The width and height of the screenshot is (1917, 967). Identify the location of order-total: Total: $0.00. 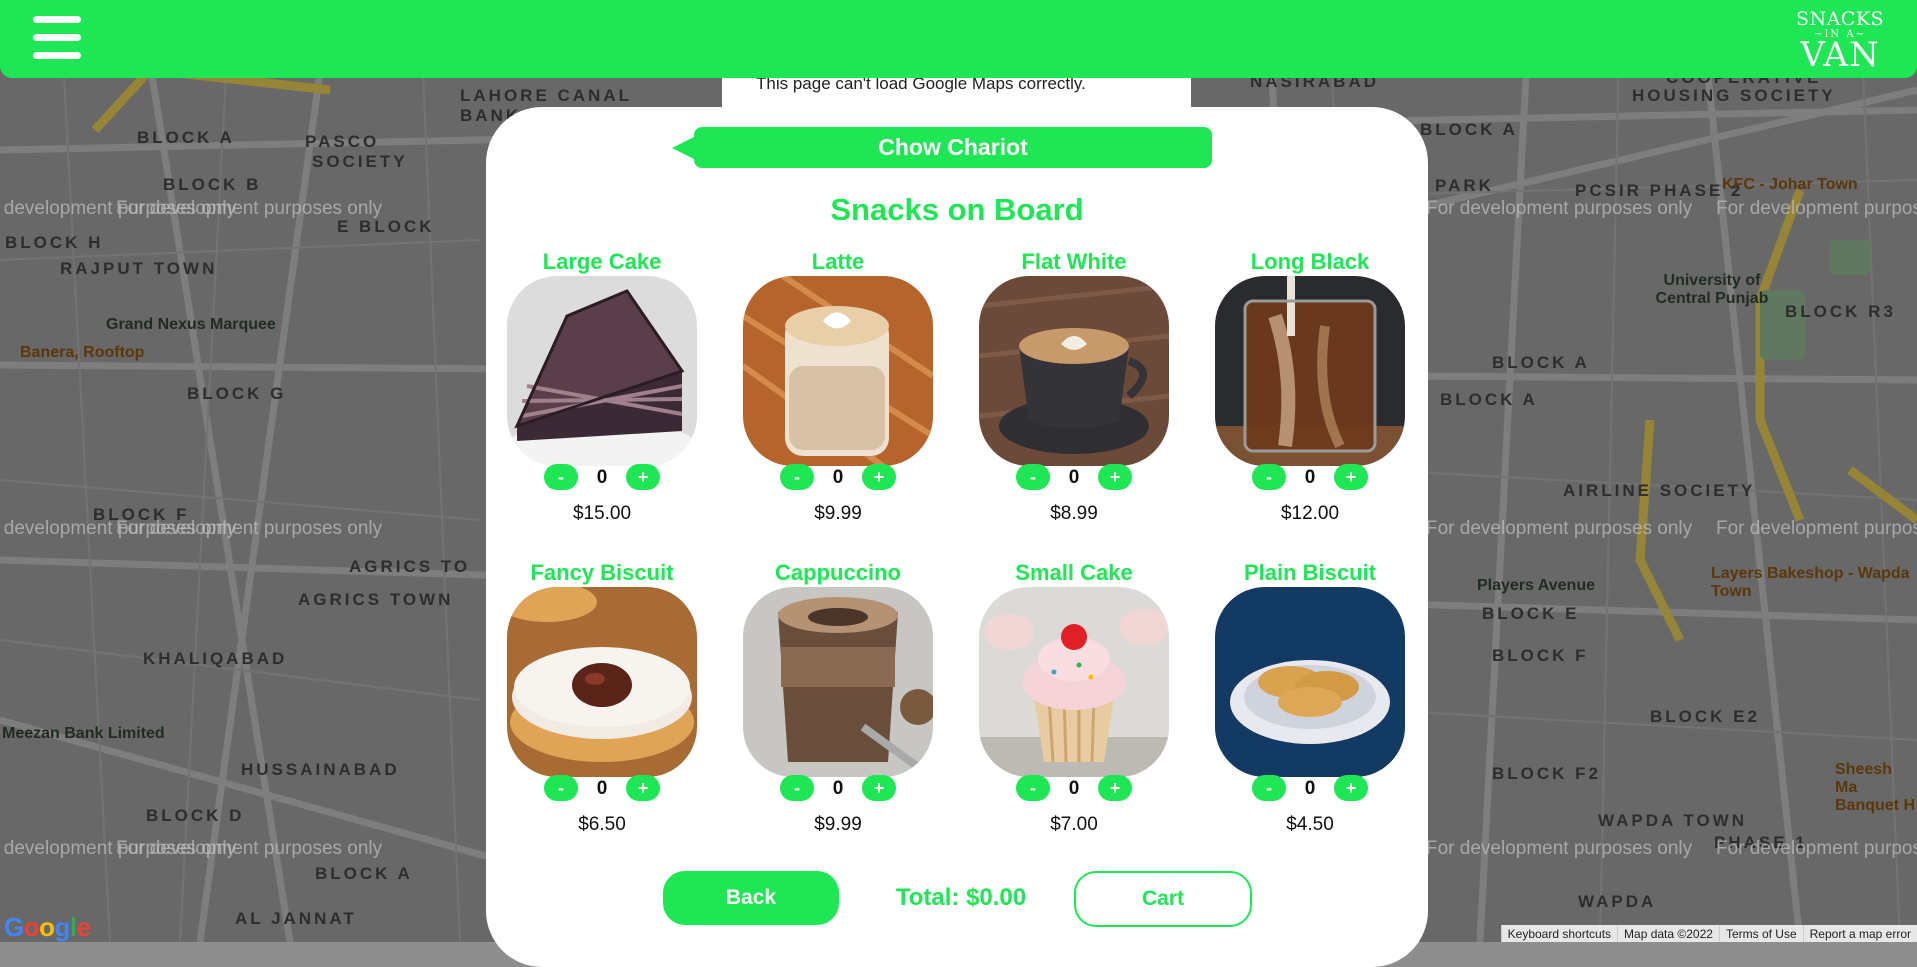
(961, 897).